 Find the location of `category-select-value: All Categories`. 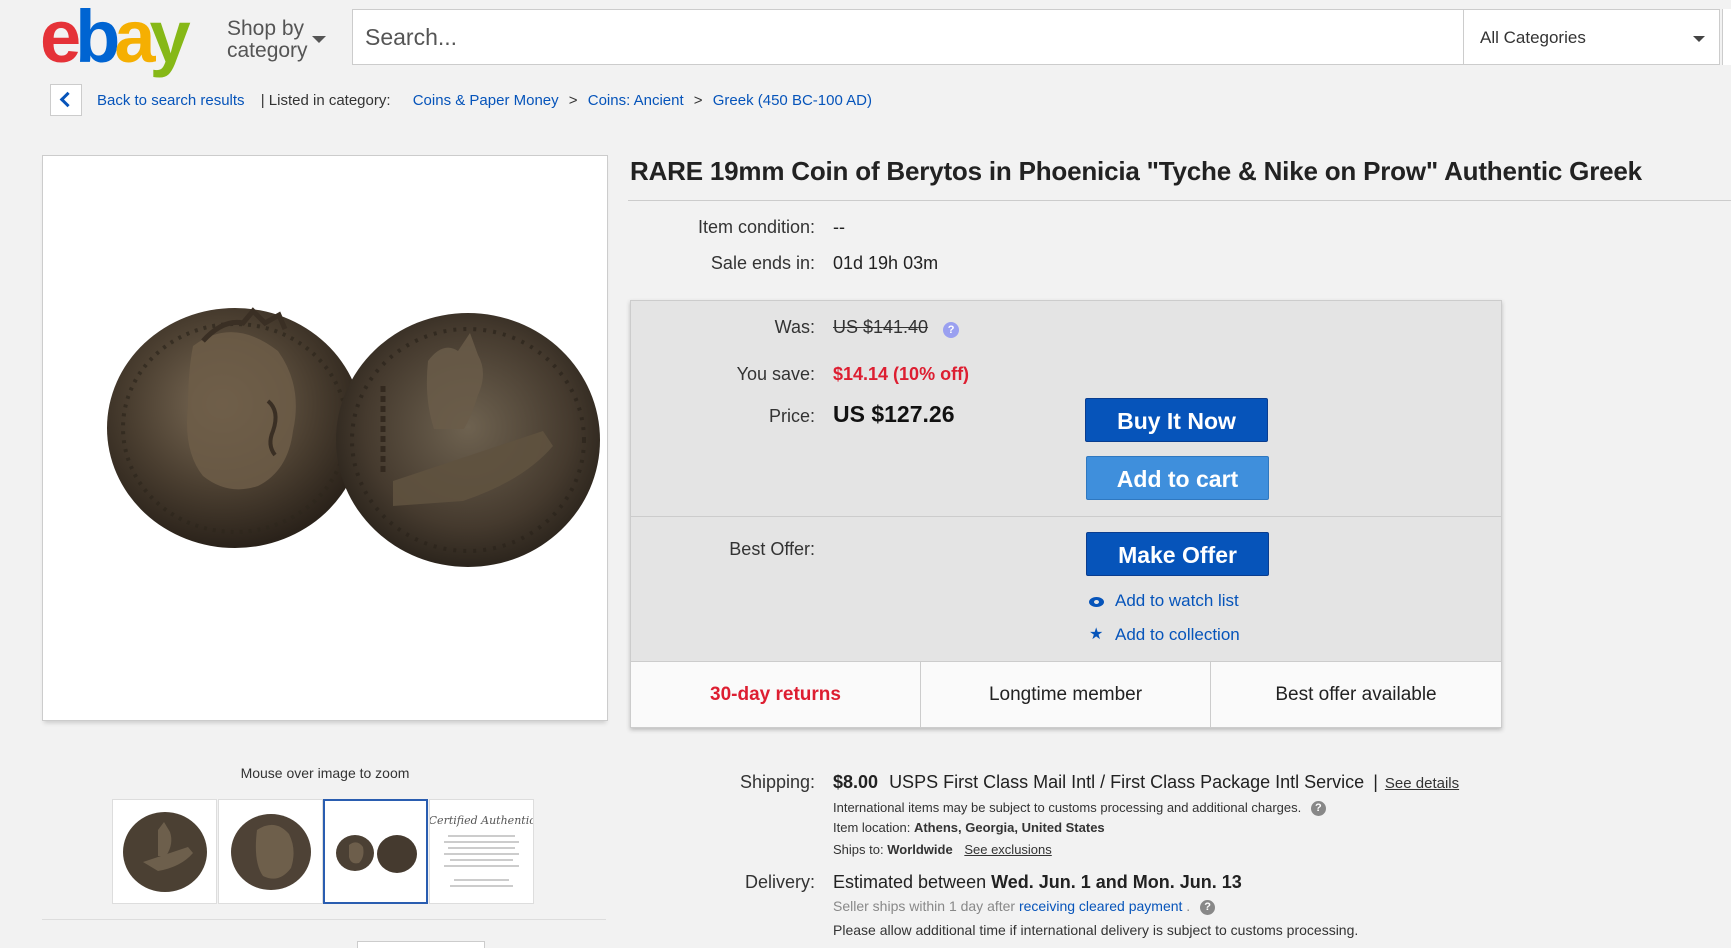

category-select-value: All Categories is located at coordinates (1533, 37).